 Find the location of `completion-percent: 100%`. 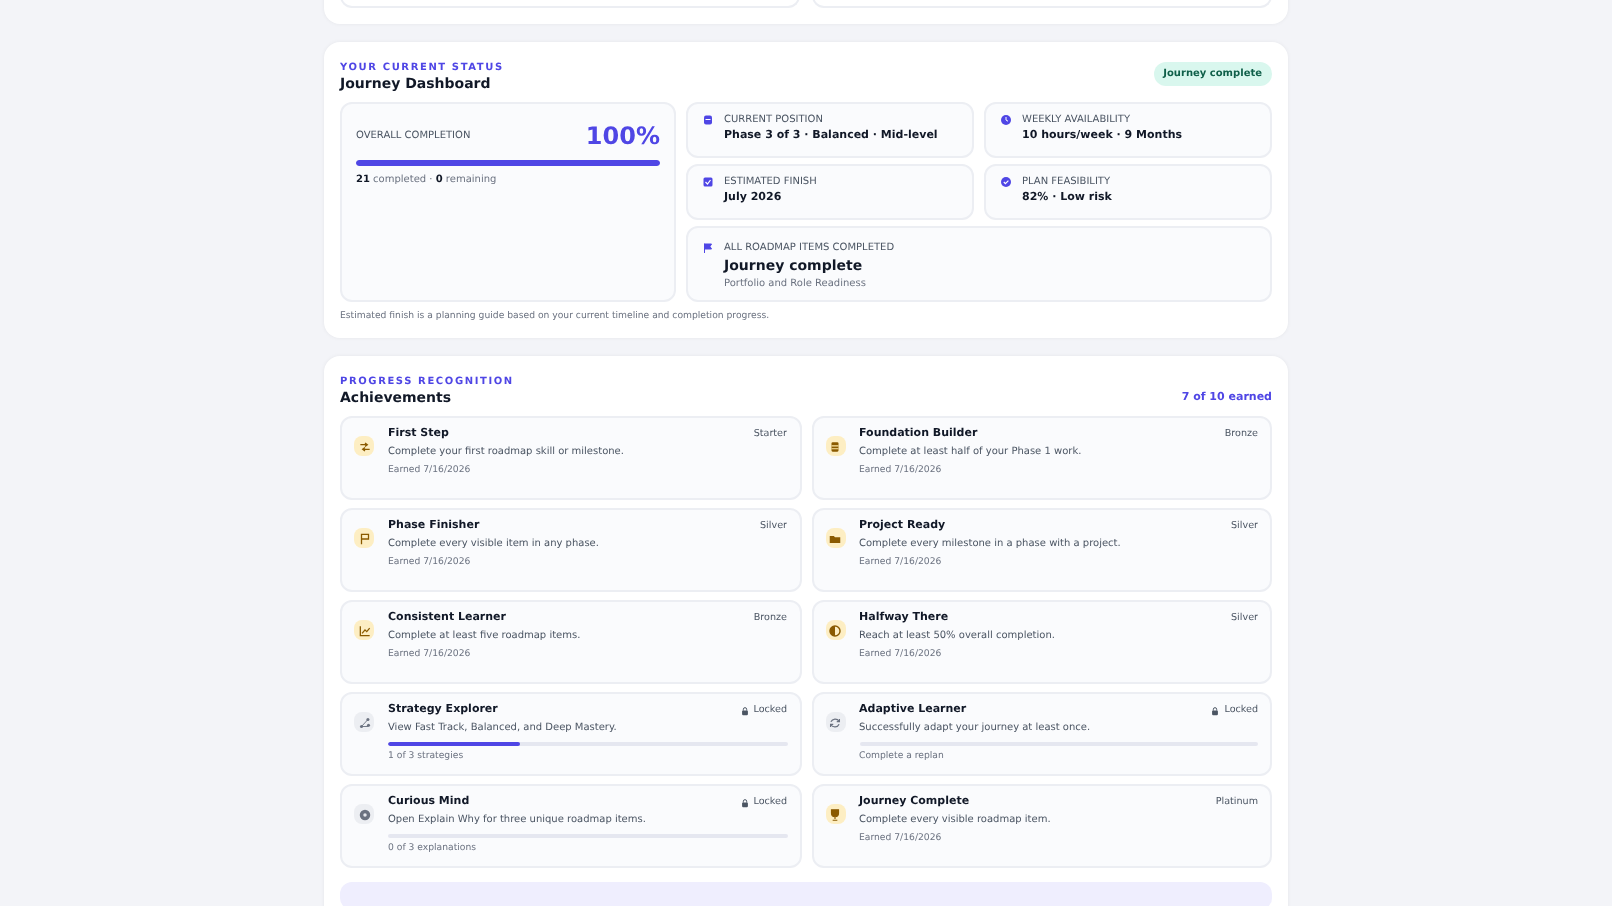

completion-percent: 100% is located at coordinates (622, 136).